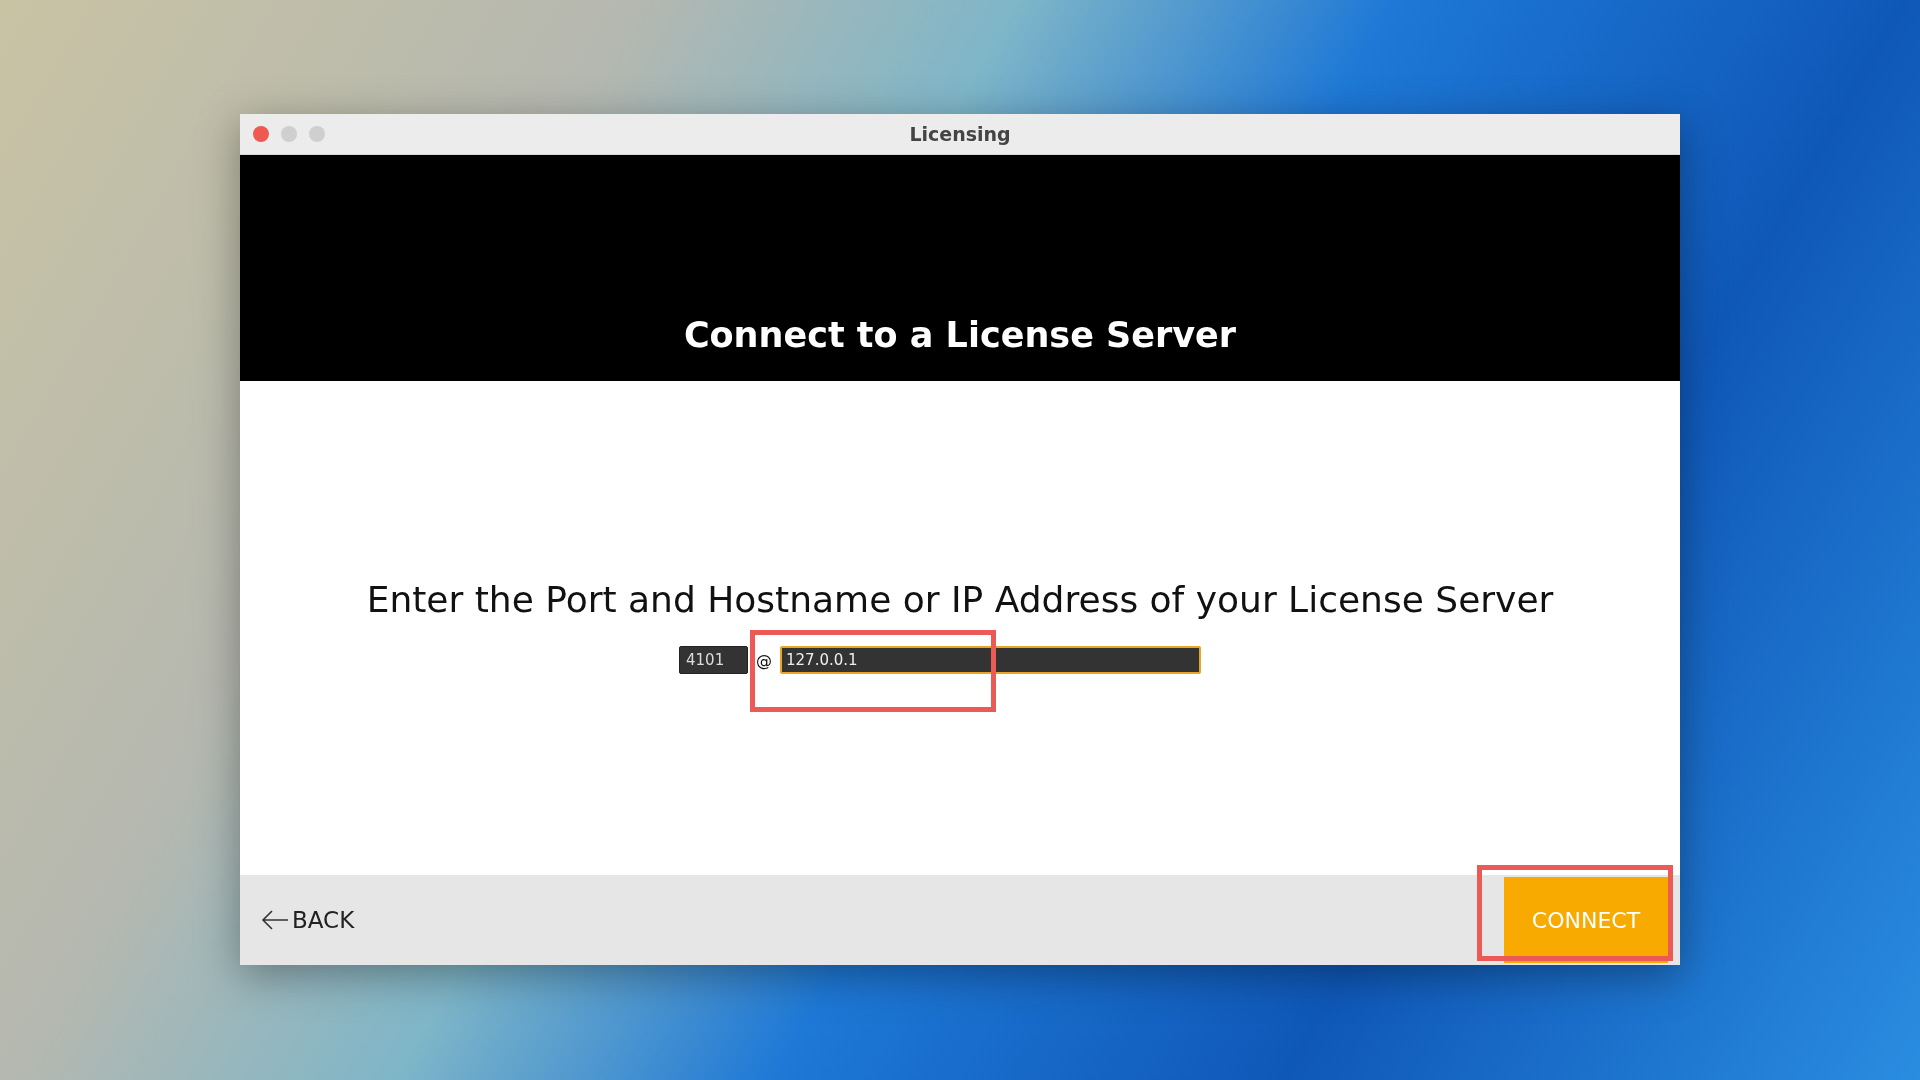 The image size is (1920, 1080). Describe the element at coordinates (990, 660) in the screenshot. I see `hostname-field: 127.0.0.1` at that location.